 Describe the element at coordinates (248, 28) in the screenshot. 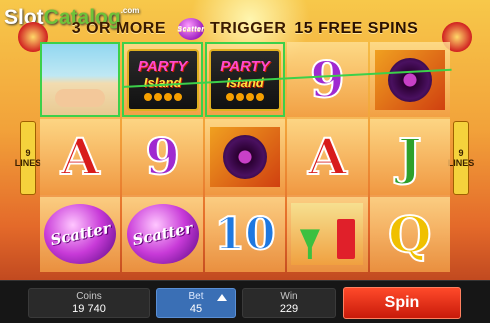

I see `banner-mid: TRIGGER` at that location.